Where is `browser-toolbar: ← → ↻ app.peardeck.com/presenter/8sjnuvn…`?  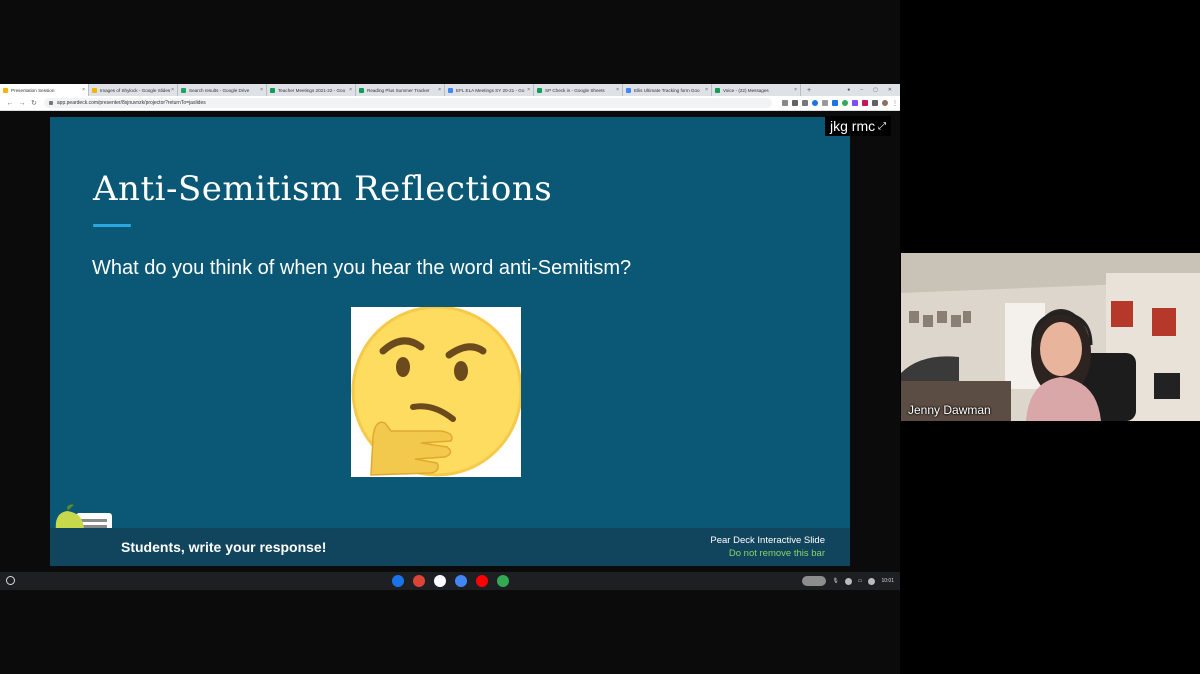 browser-toolbar: ← → ↻ app.peardeck.com/presenter/8sjnuvn… is located at coordinates (450, 103).